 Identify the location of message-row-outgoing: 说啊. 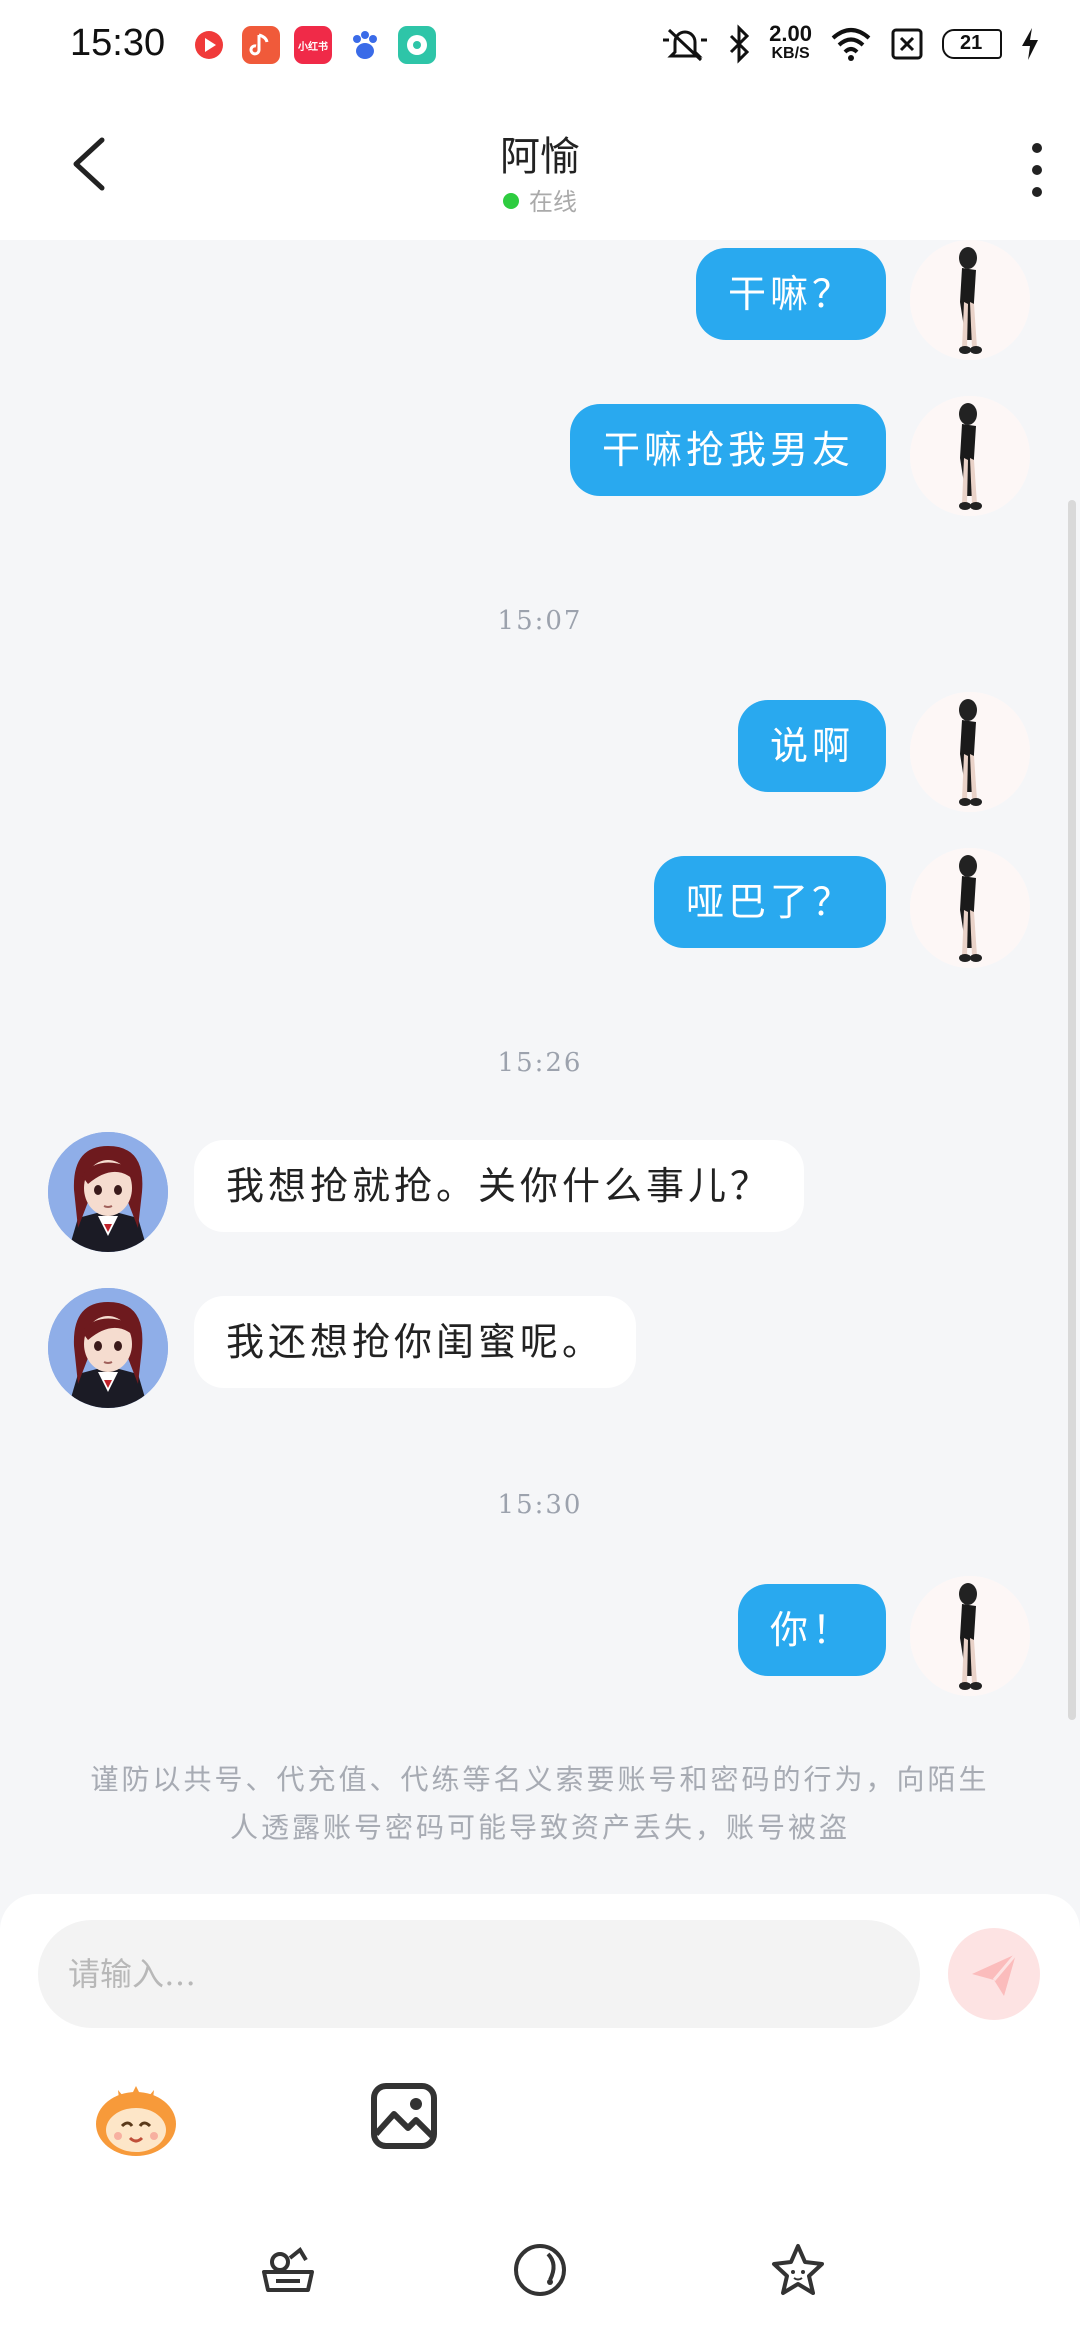
(540, 754).